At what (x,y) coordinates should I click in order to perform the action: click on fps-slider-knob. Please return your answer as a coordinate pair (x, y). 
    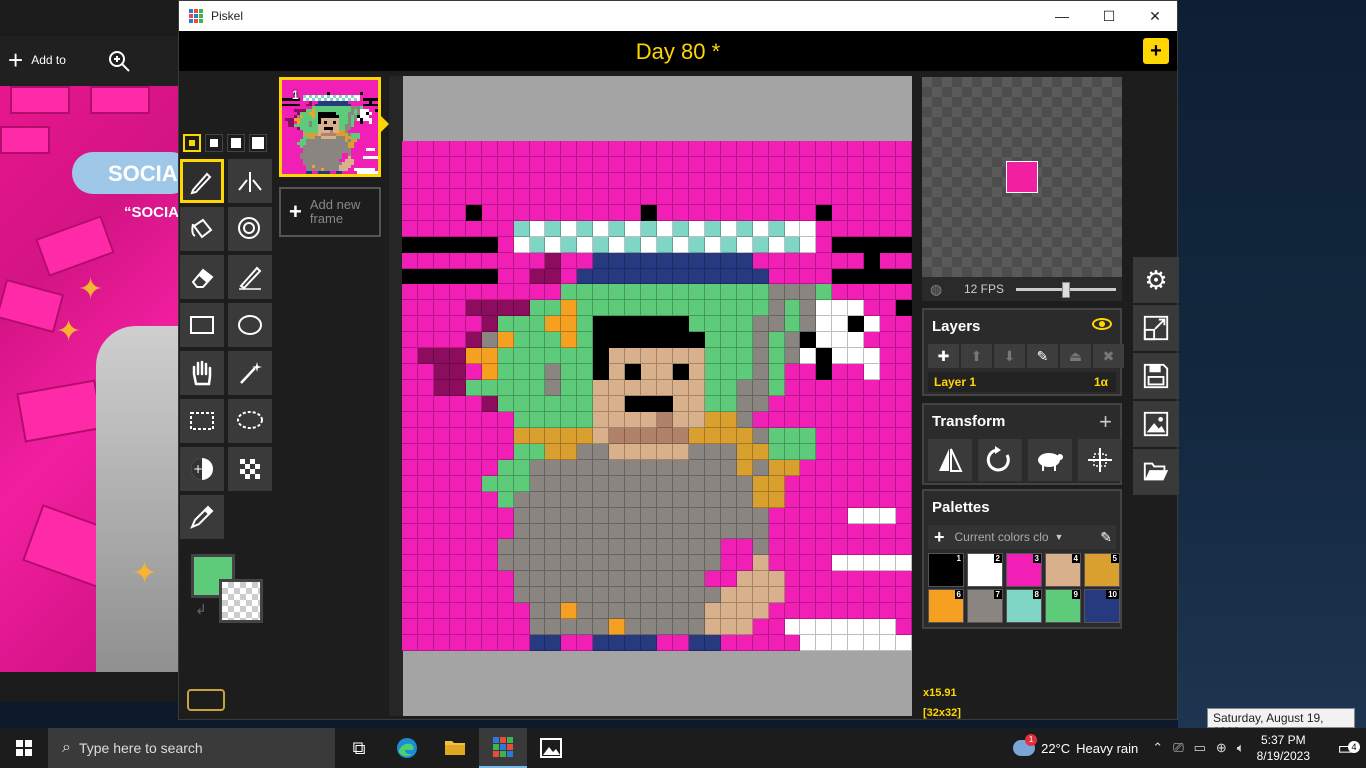
    Looking at the image, I should click on (1066, 290).